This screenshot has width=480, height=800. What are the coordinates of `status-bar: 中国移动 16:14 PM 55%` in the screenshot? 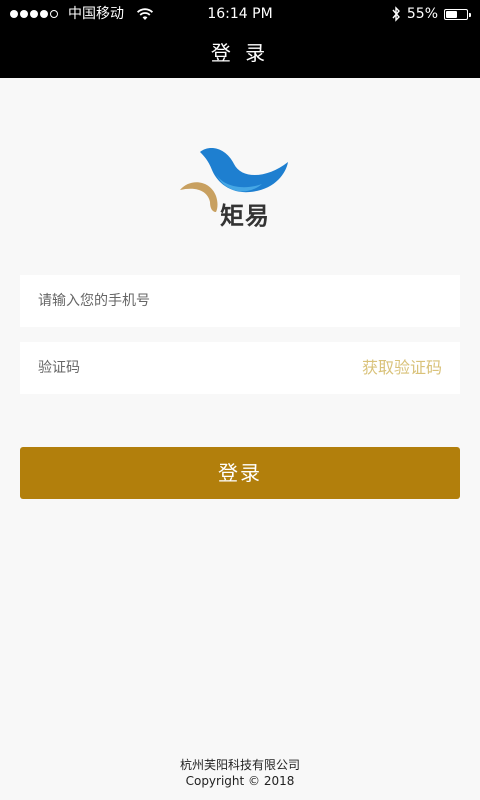 It's located at (240, 14).